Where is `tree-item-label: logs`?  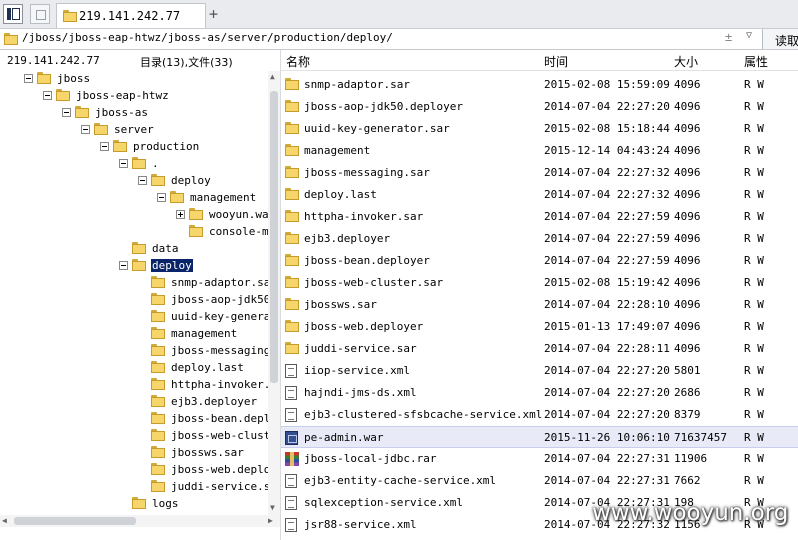 tree-item-label: logs is located at coordinates (165, 503).